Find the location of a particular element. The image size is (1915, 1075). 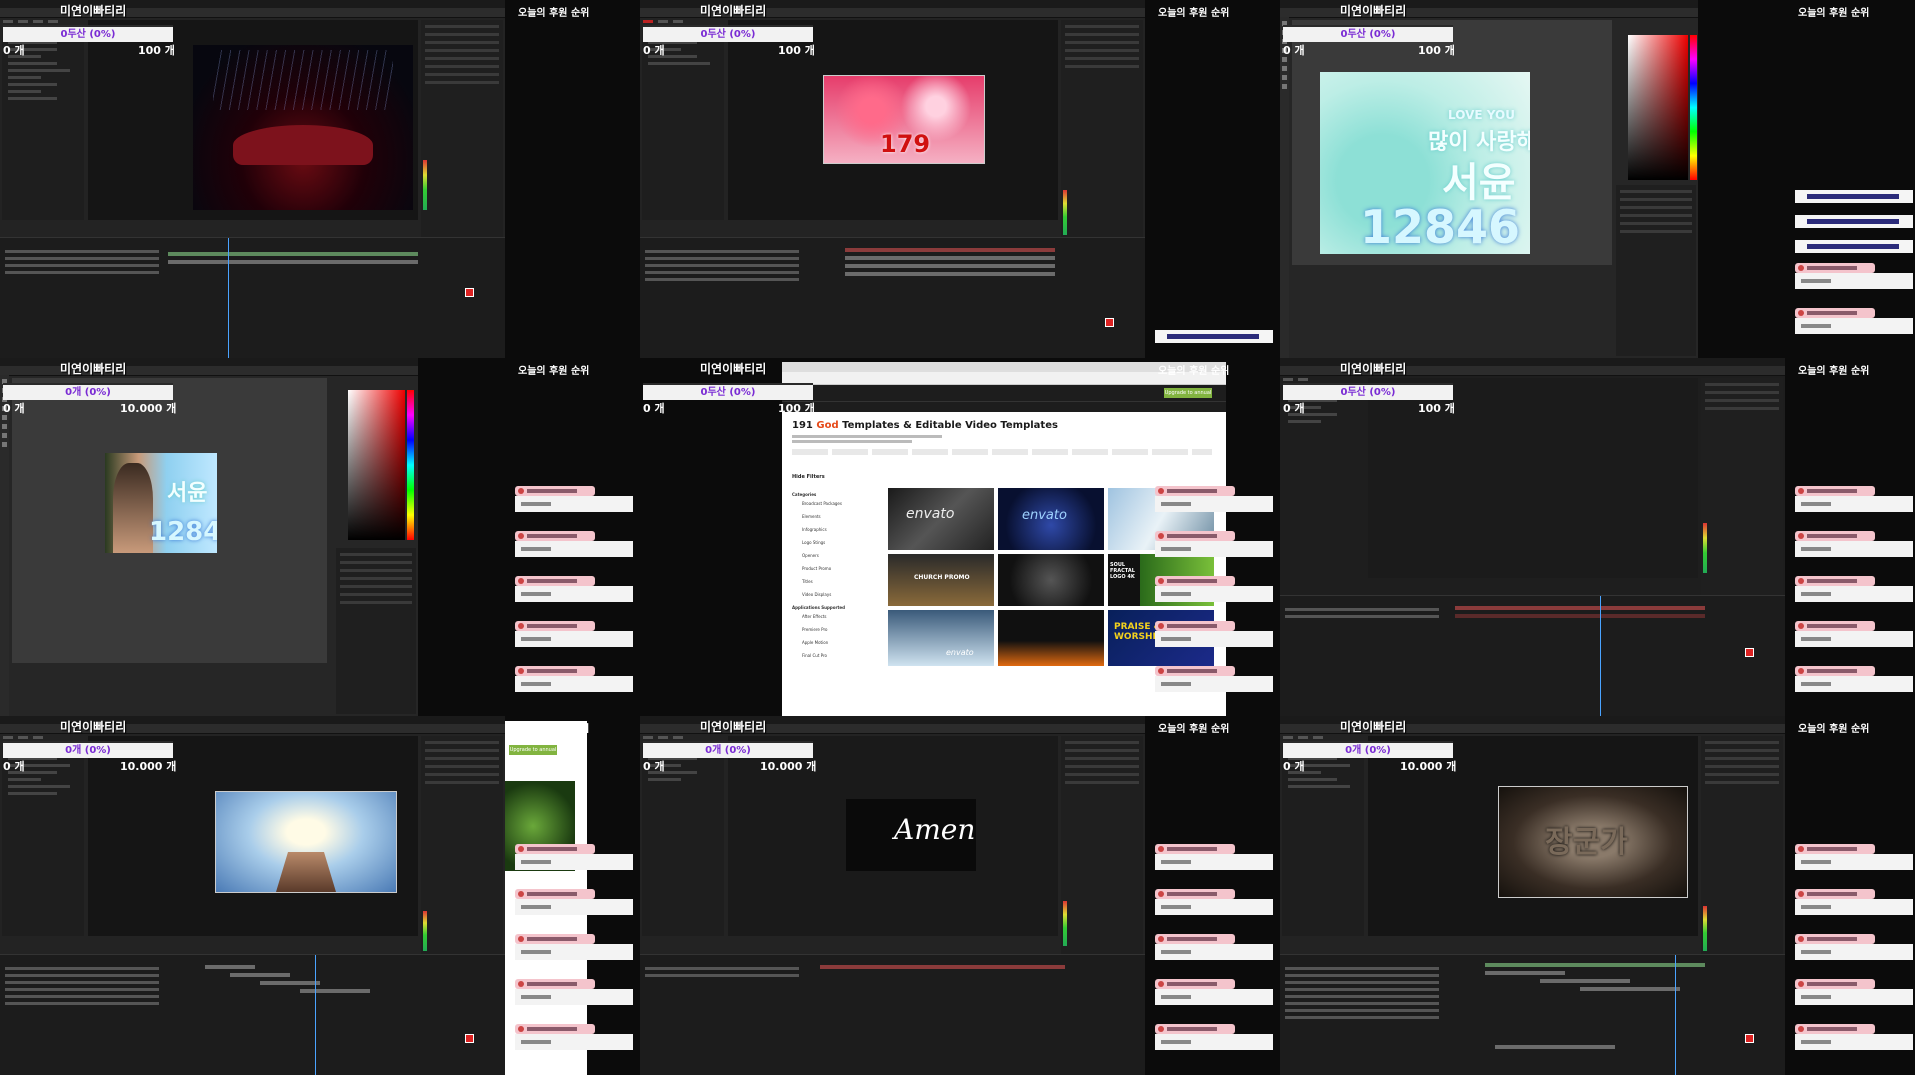

canvas-text-line: 12846 is located at coordinates (183, 532).